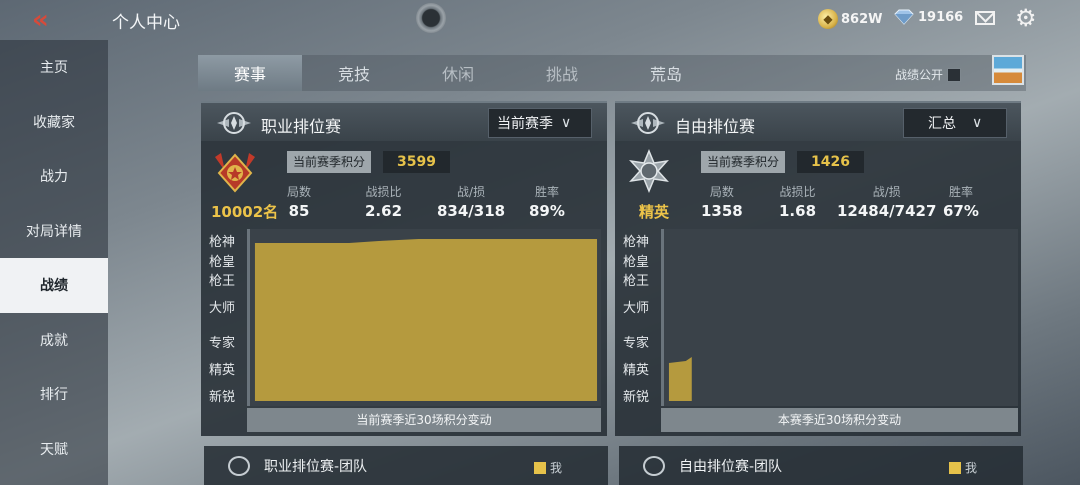 The height and width of the screenshot is (485, 1080). What do you see at coordinates (301, 126) in the screenshot?
I see `panel-title: 职业排位赛` at bounding box center [301, 126].